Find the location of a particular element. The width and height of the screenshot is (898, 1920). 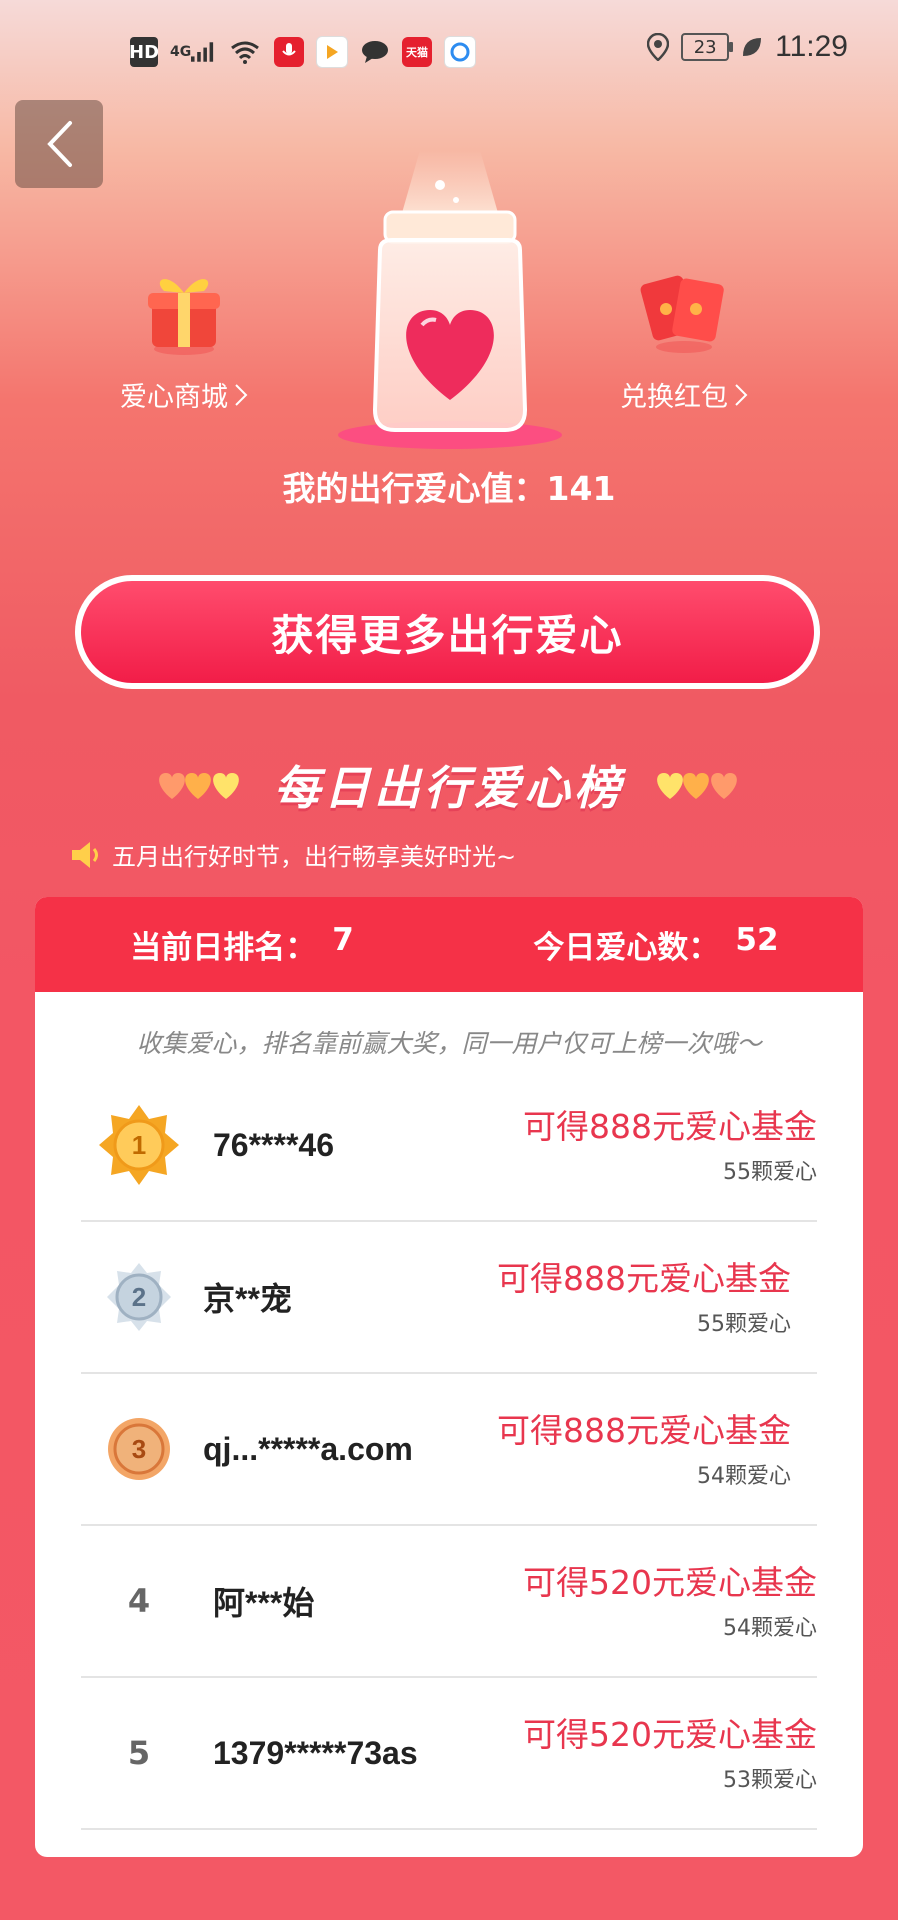

reward-info: 可得520元爱心基金 54颗爱心 is located at coordinates (670, 1599).